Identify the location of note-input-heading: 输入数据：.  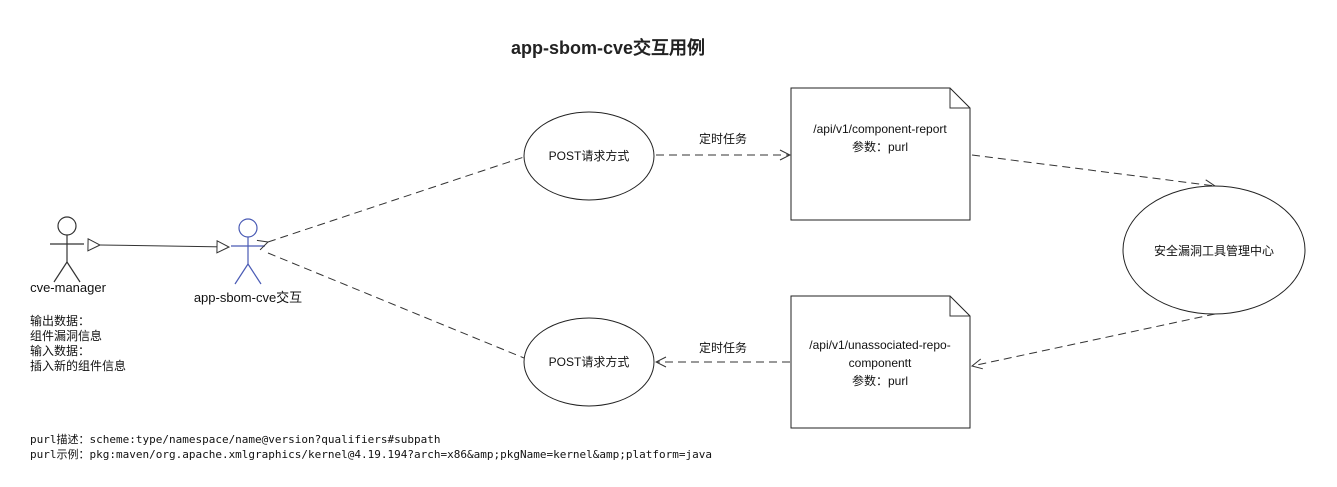
(60, 350).